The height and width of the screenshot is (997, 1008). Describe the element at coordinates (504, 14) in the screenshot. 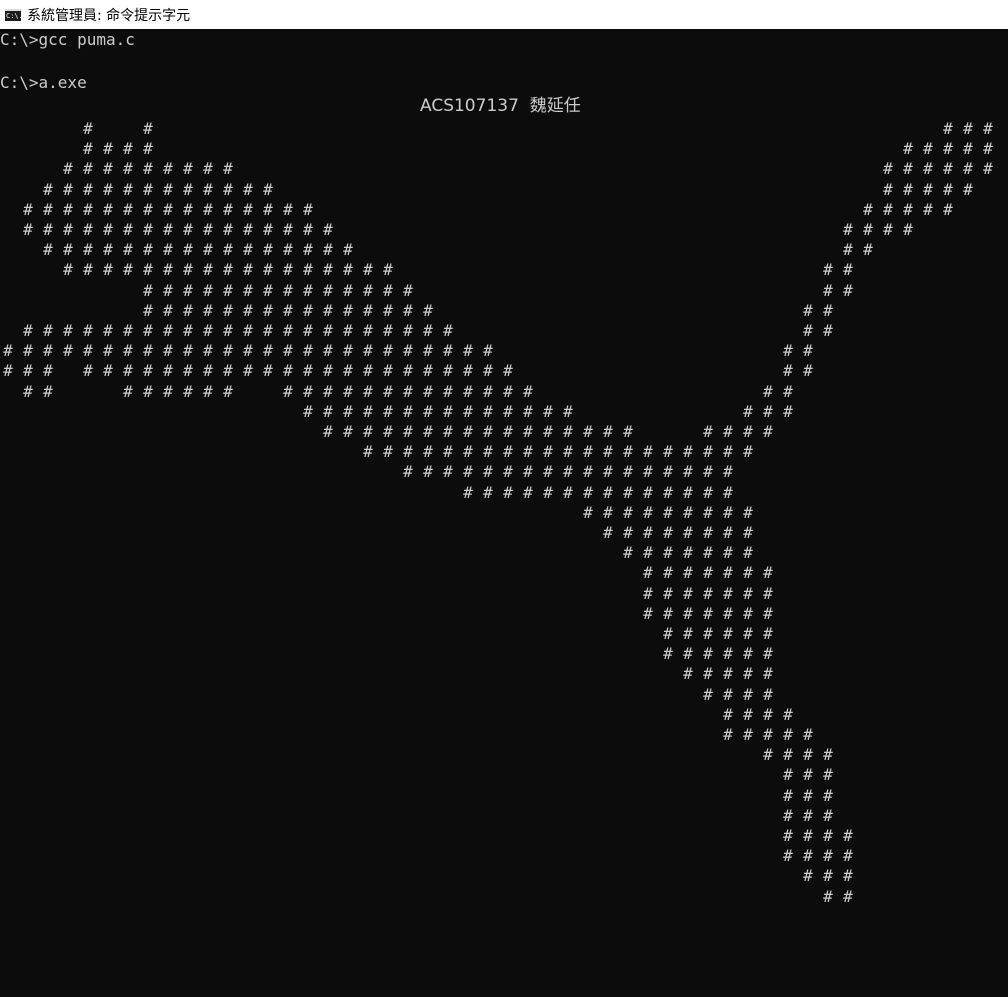

I see `title-bar: C:\. 系統管理員: 命令提示字元` at that location.